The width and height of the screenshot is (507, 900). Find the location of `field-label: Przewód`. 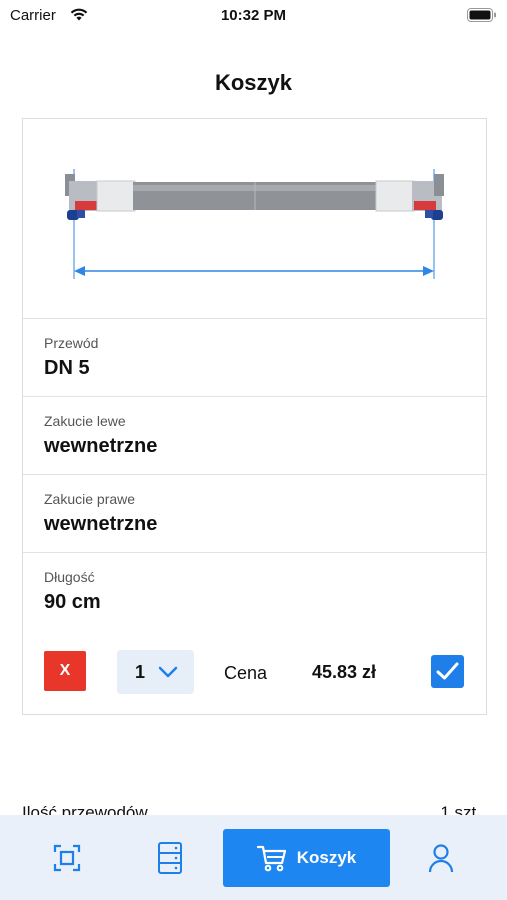

field-label: Przewód is located at coordinates (71, 343).